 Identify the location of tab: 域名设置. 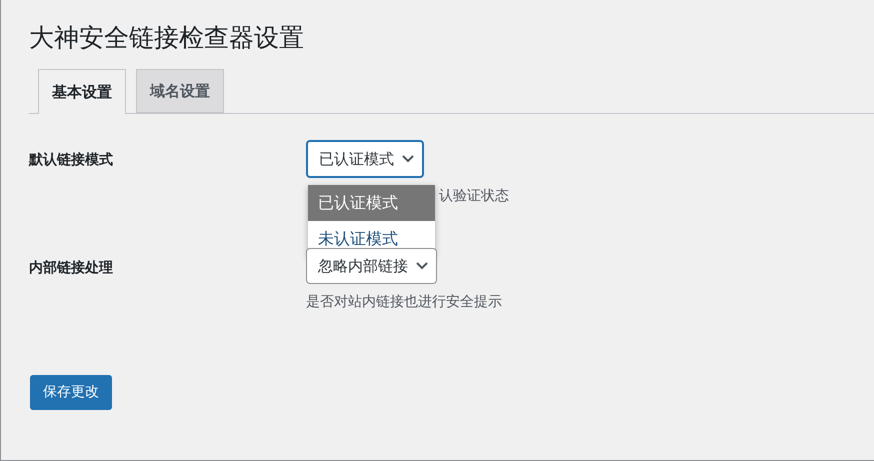
(180, 91).